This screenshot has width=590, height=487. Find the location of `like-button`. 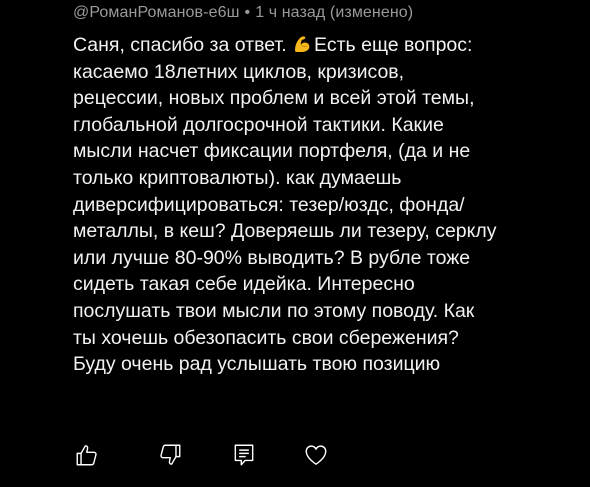

like-button is located at coordinates (87, 455).